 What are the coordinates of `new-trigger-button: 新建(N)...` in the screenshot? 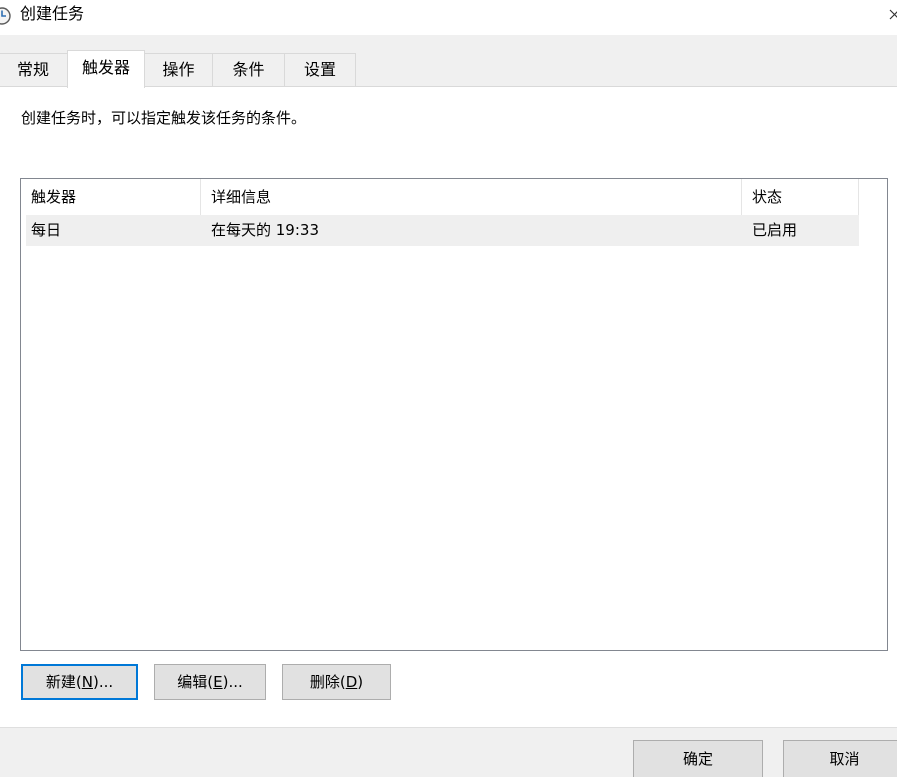 It's located at (79, 682).